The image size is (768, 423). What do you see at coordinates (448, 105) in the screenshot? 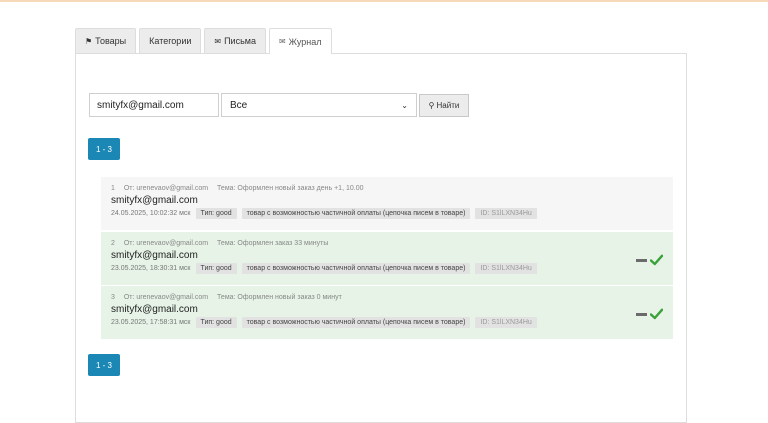
I see `find-button-label: Найти` at bounding box center [448, 105].